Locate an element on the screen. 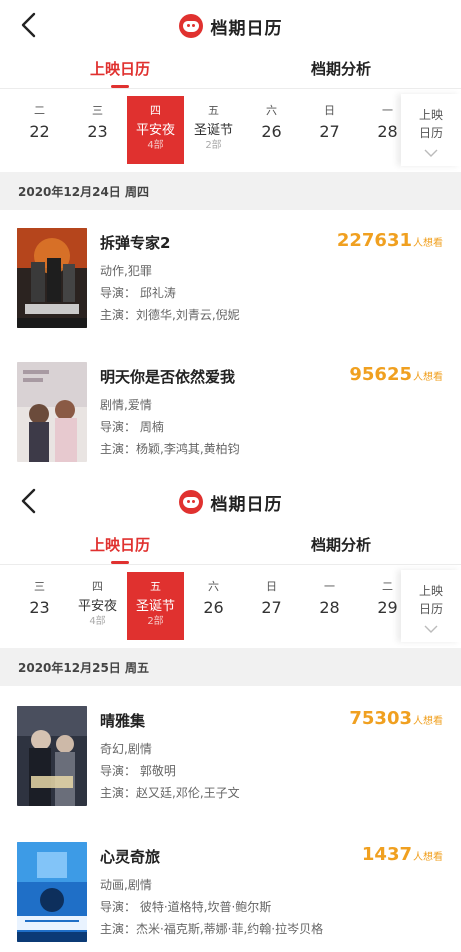 The height and width of the screenshot is (952, 461). section-date: 2020年12月24日 周四 is located at coordinates (83, 192).